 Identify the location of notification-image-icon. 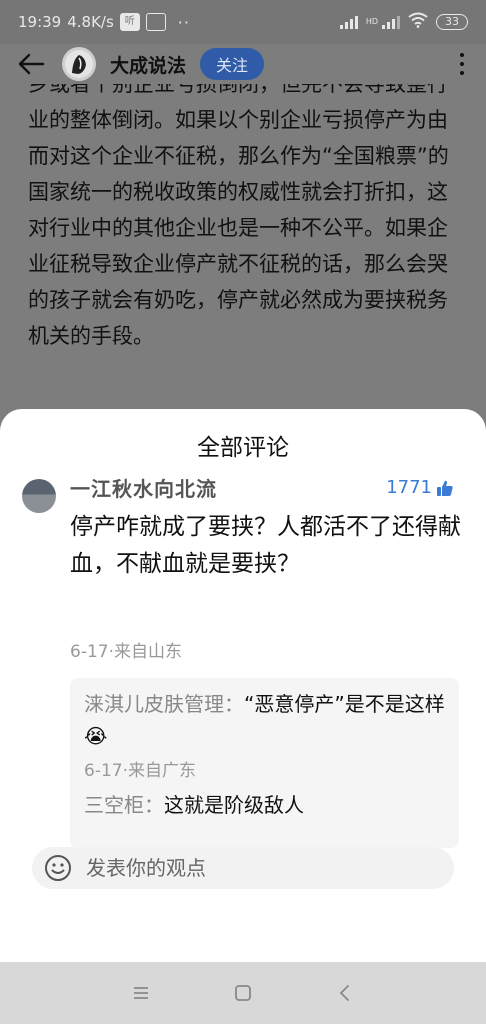
(155, 22).